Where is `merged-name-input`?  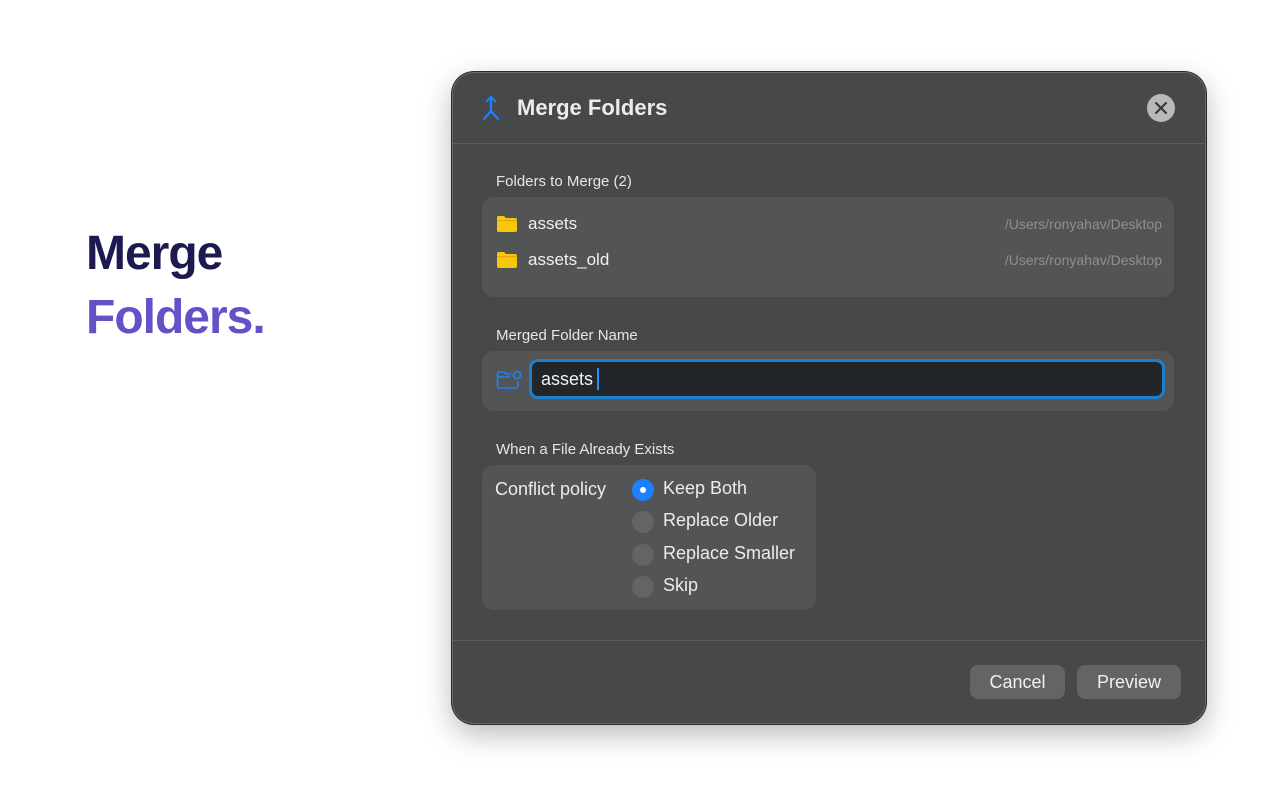
merged-name-input is located at coordinates (847, 379).